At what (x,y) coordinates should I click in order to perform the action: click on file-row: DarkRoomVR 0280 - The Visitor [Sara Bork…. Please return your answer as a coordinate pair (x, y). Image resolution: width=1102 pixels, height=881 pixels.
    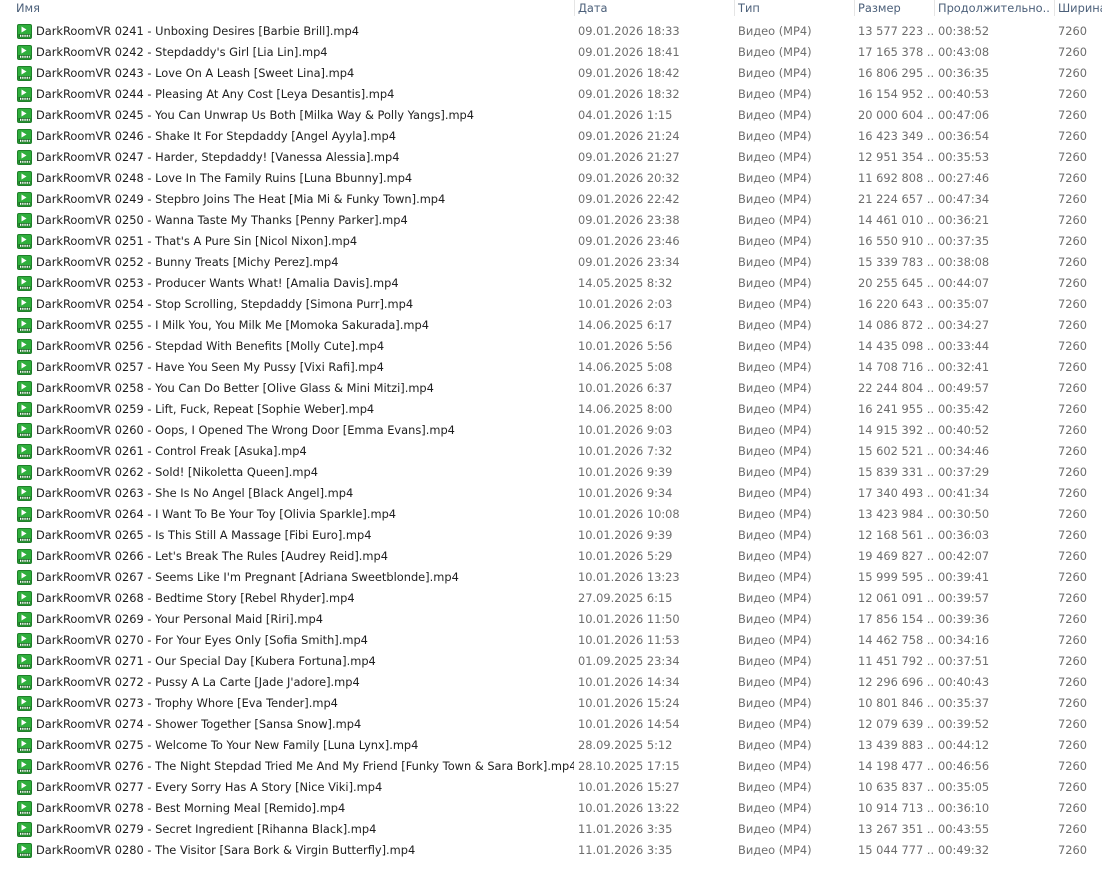
    Looking at the image, I should click on (551, 850).